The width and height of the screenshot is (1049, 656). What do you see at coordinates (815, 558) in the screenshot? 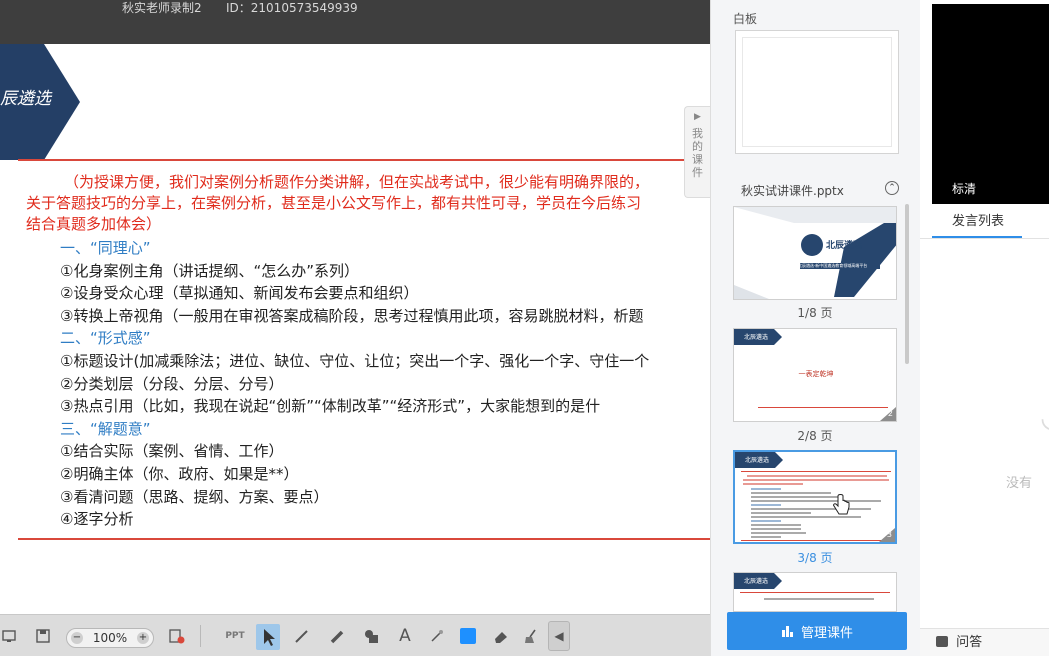
I see `thumbnail-label-3: 3/8 页` at bounding box center [815, 558].